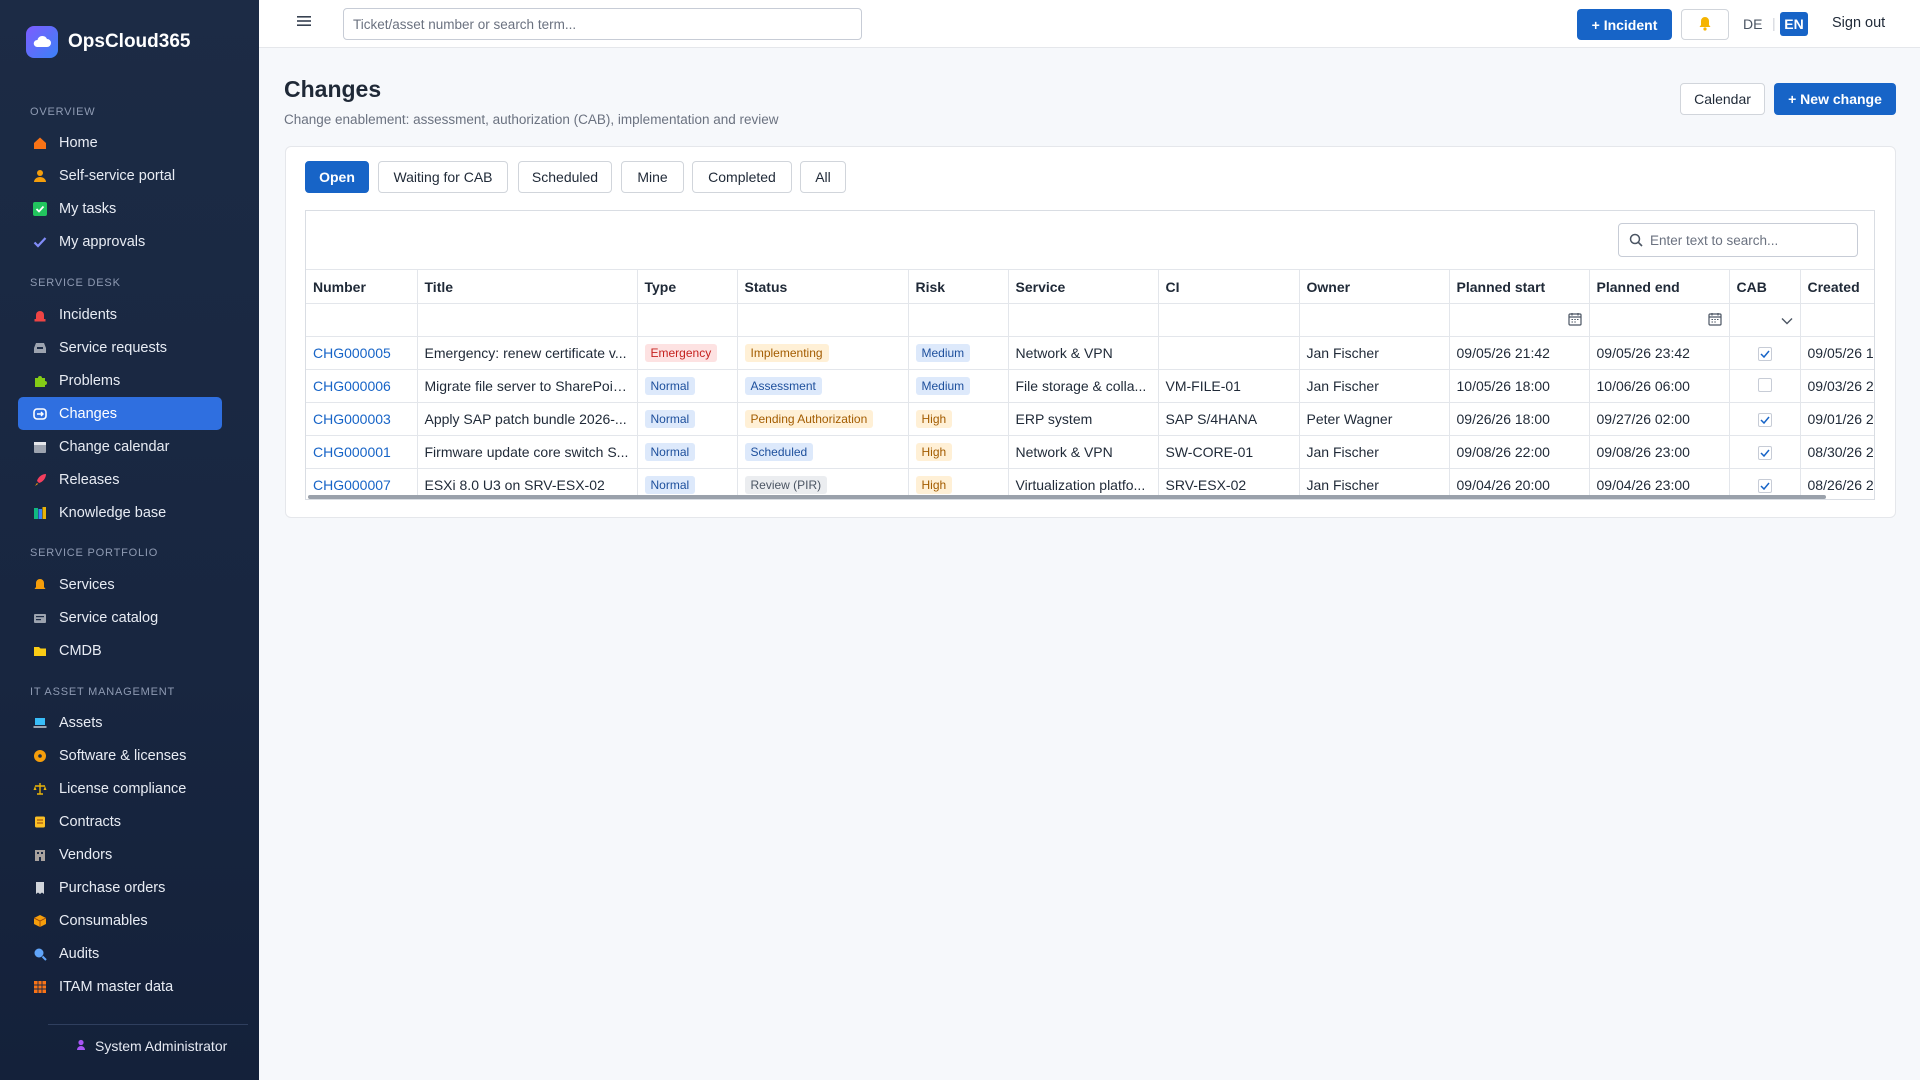 The image size is (1920, 1080). I want to click on filter-status, so click(823, 320).